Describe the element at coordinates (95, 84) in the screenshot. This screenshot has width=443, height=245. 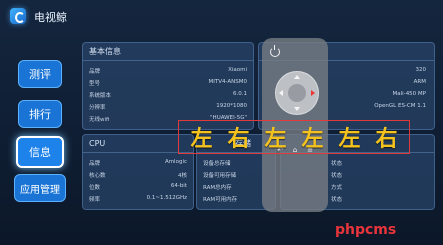
I see `basic-model-label: 型号` at that location.